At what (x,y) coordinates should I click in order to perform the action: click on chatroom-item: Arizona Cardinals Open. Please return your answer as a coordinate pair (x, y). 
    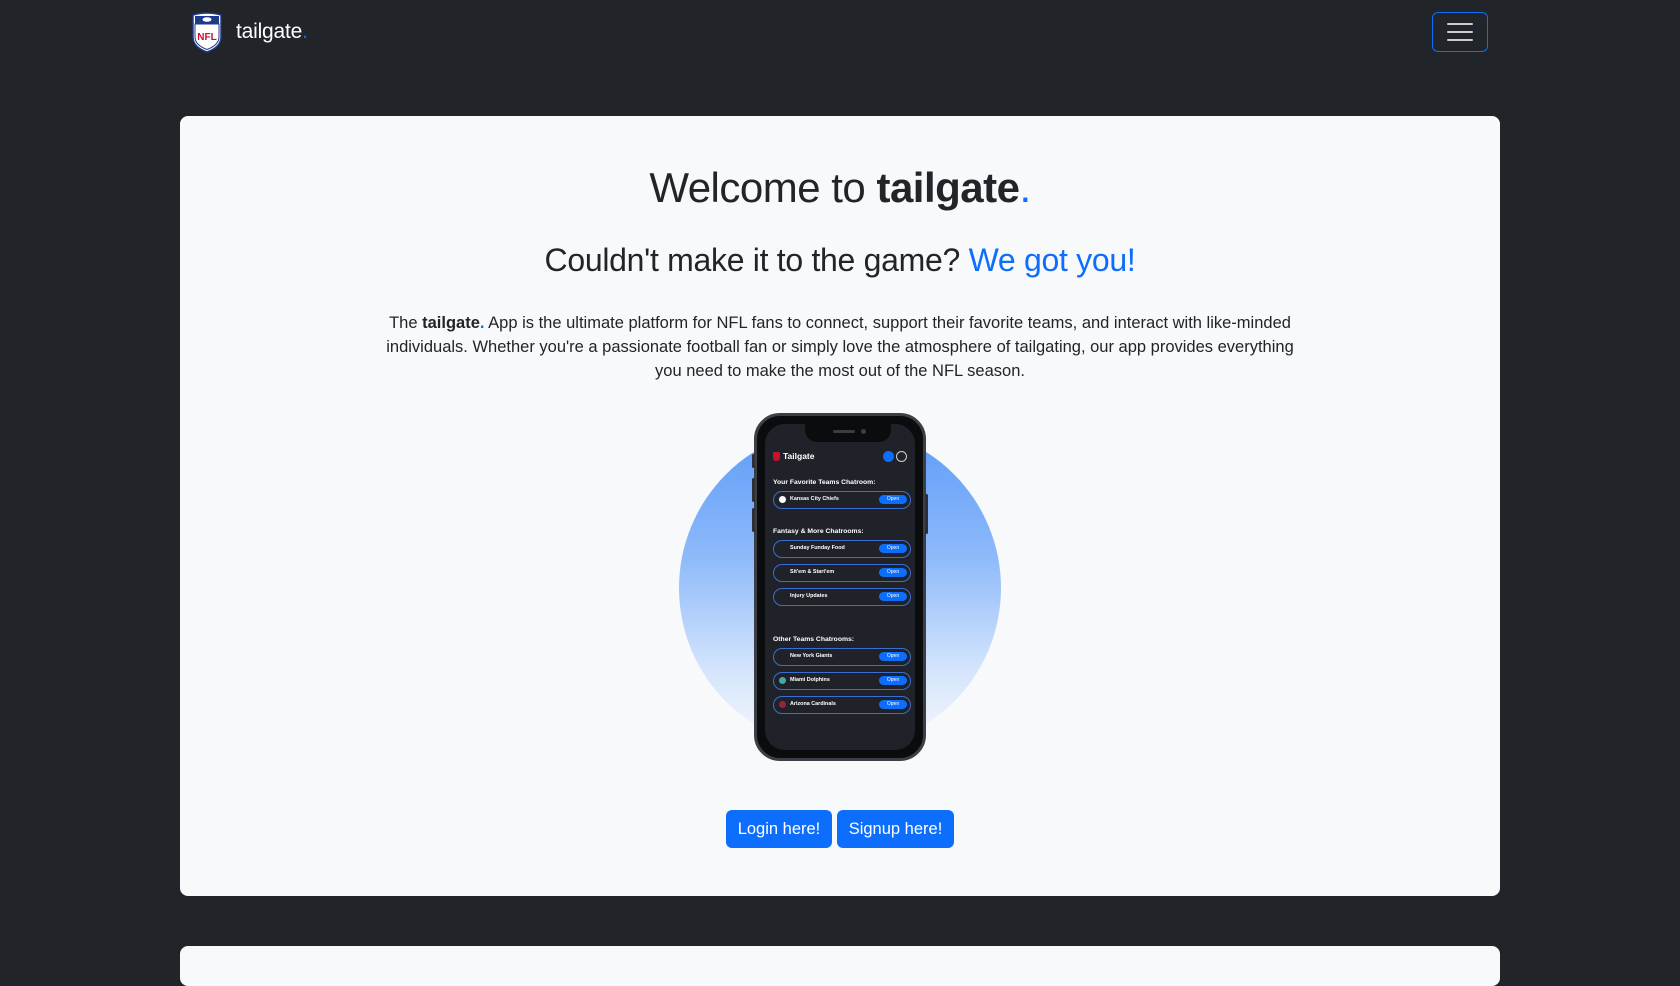
    Looking at the image, I should click on (842, 705).